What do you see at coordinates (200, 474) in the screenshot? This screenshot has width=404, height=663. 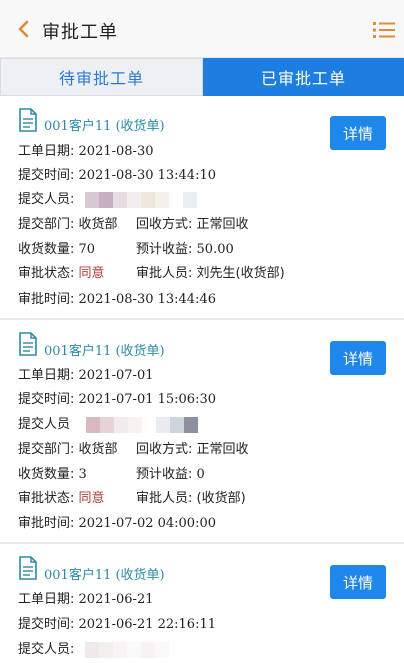 I see `income-value: 0` at bounding box center [200, 474].